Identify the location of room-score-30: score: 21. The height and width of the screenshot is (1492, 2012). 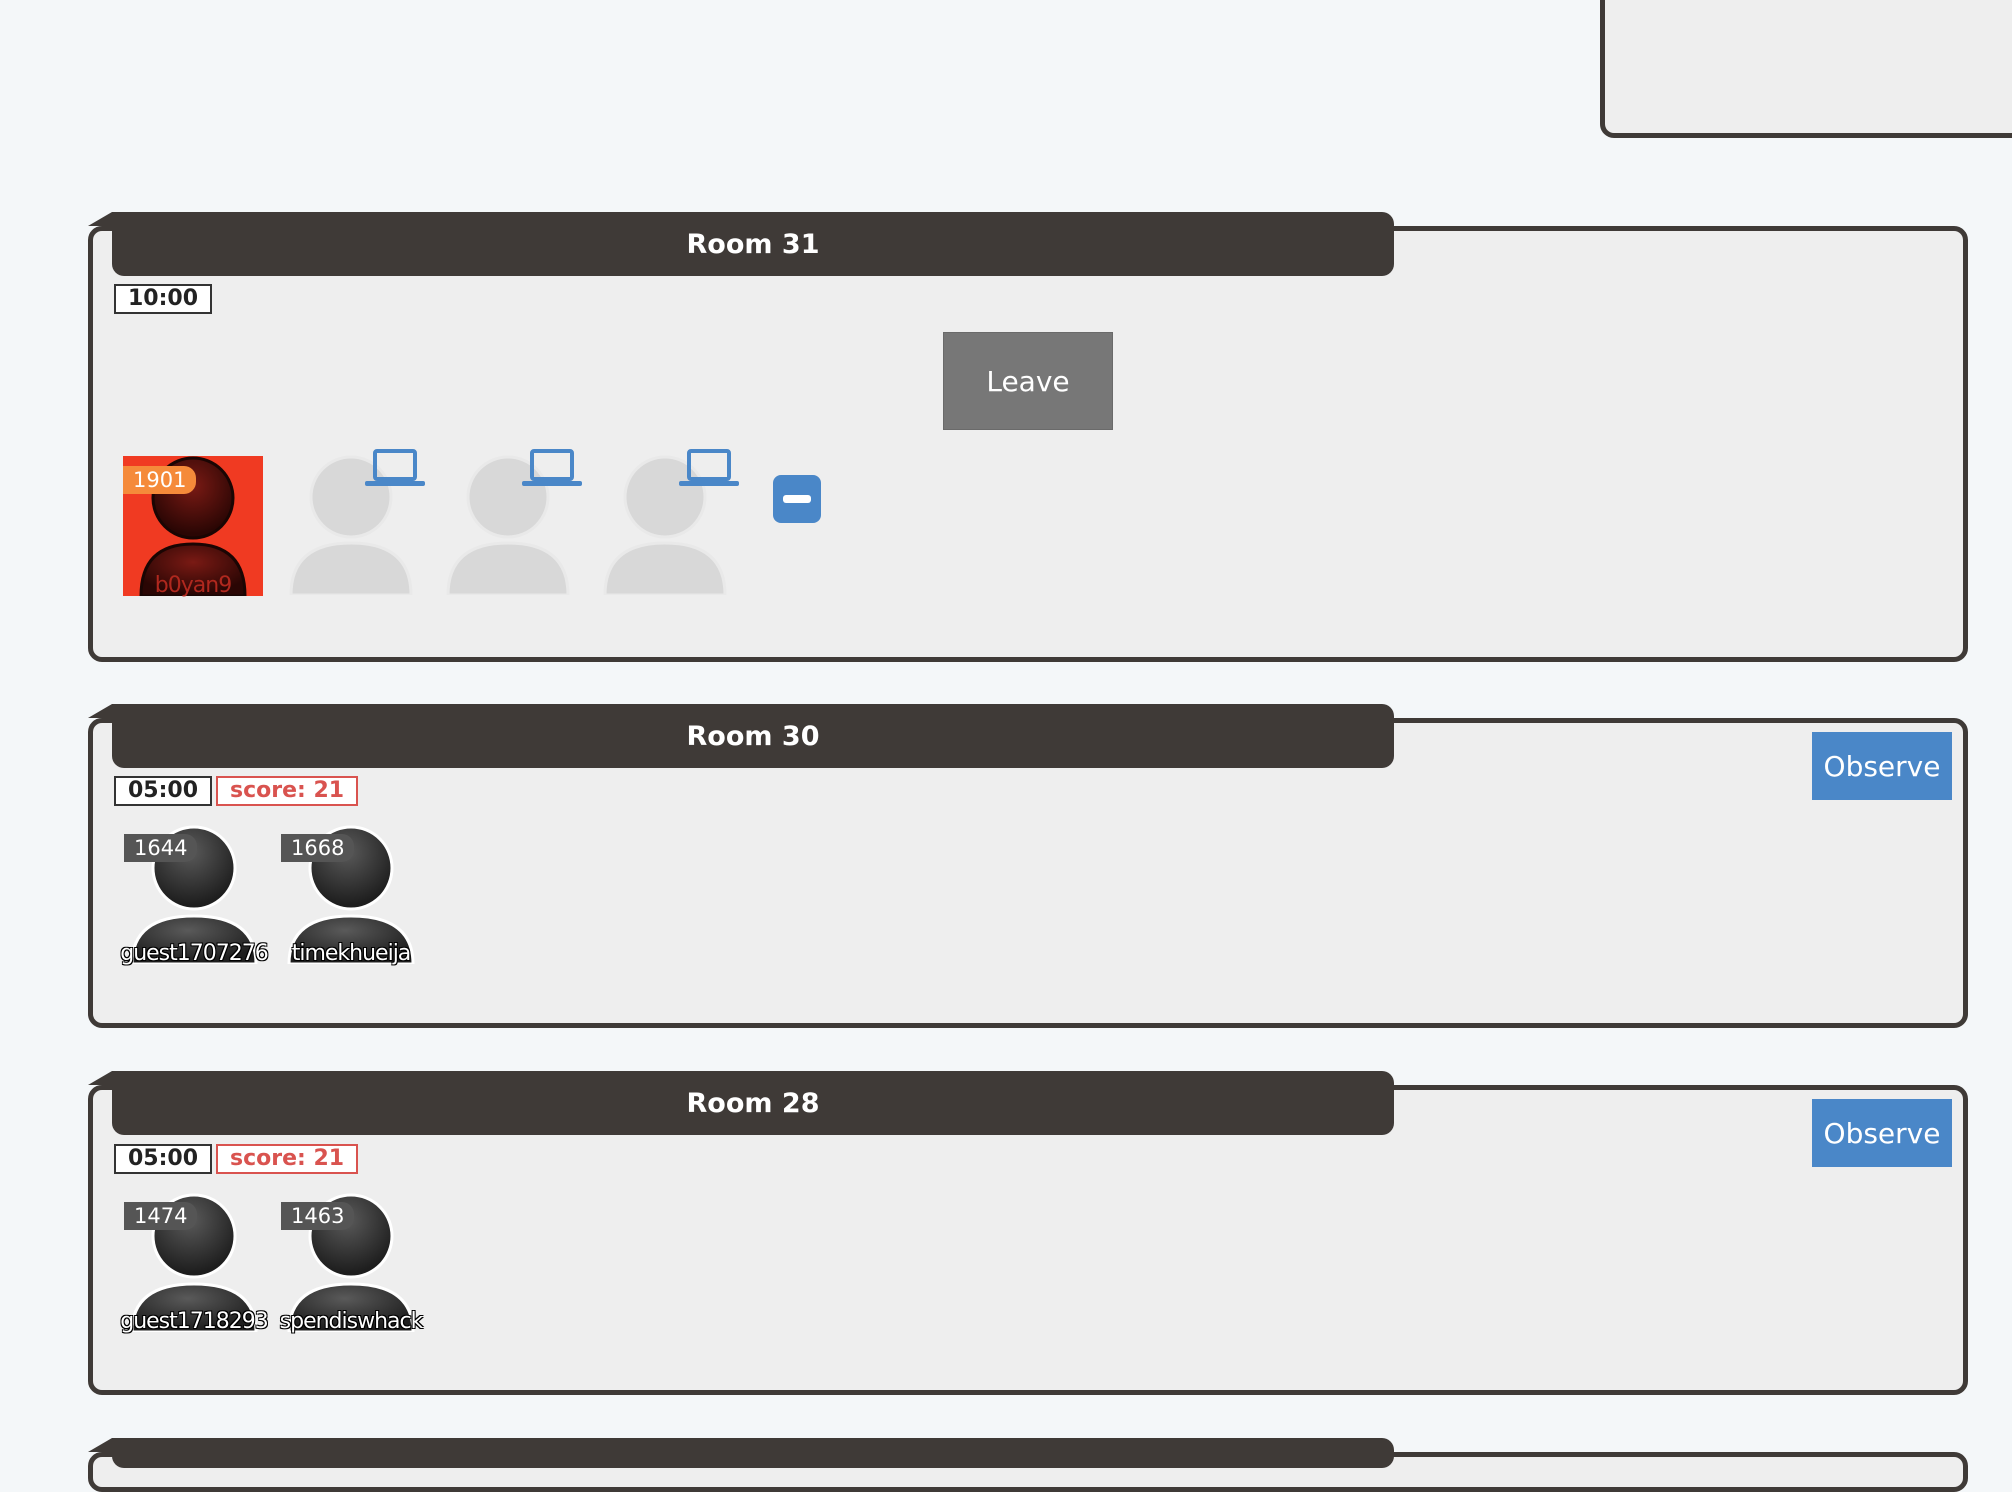
(287, 791).